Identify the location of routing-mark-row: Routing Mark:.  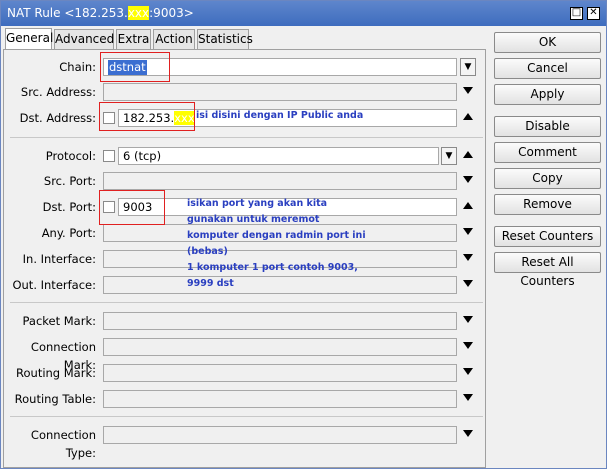
(245, 373).